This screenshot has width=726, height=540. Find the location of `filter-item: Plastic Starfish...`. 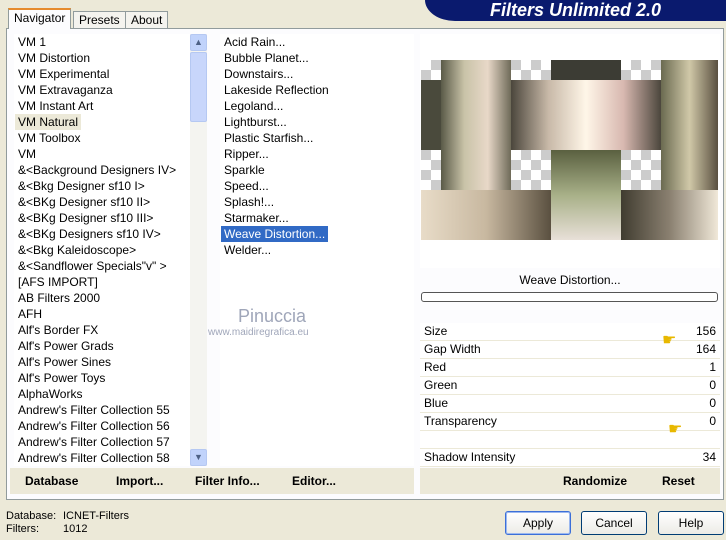

filter-item: Plastic Starfish... is located at coordinates (317, 138).